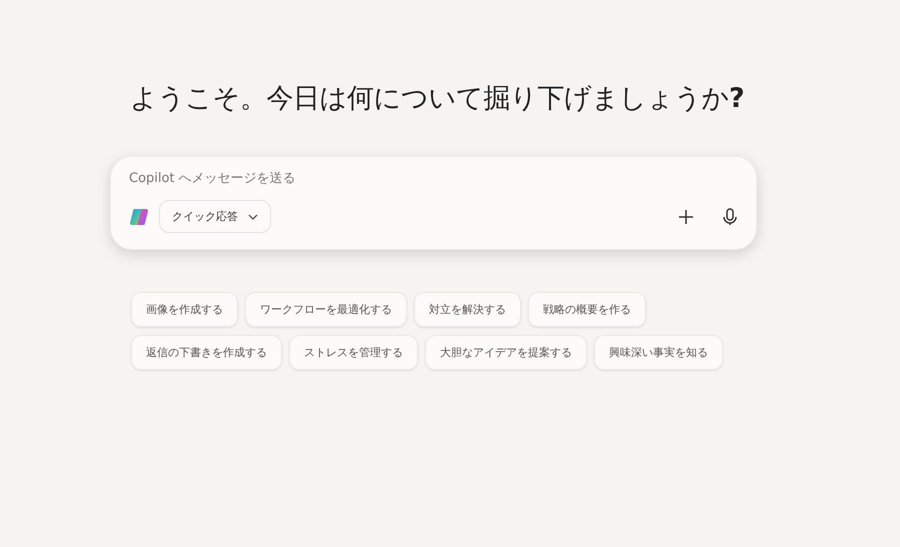 This screenshot has width=900, height=547. I want to click on suggestion-chip: ストレスを管理する, so click(353, 352).